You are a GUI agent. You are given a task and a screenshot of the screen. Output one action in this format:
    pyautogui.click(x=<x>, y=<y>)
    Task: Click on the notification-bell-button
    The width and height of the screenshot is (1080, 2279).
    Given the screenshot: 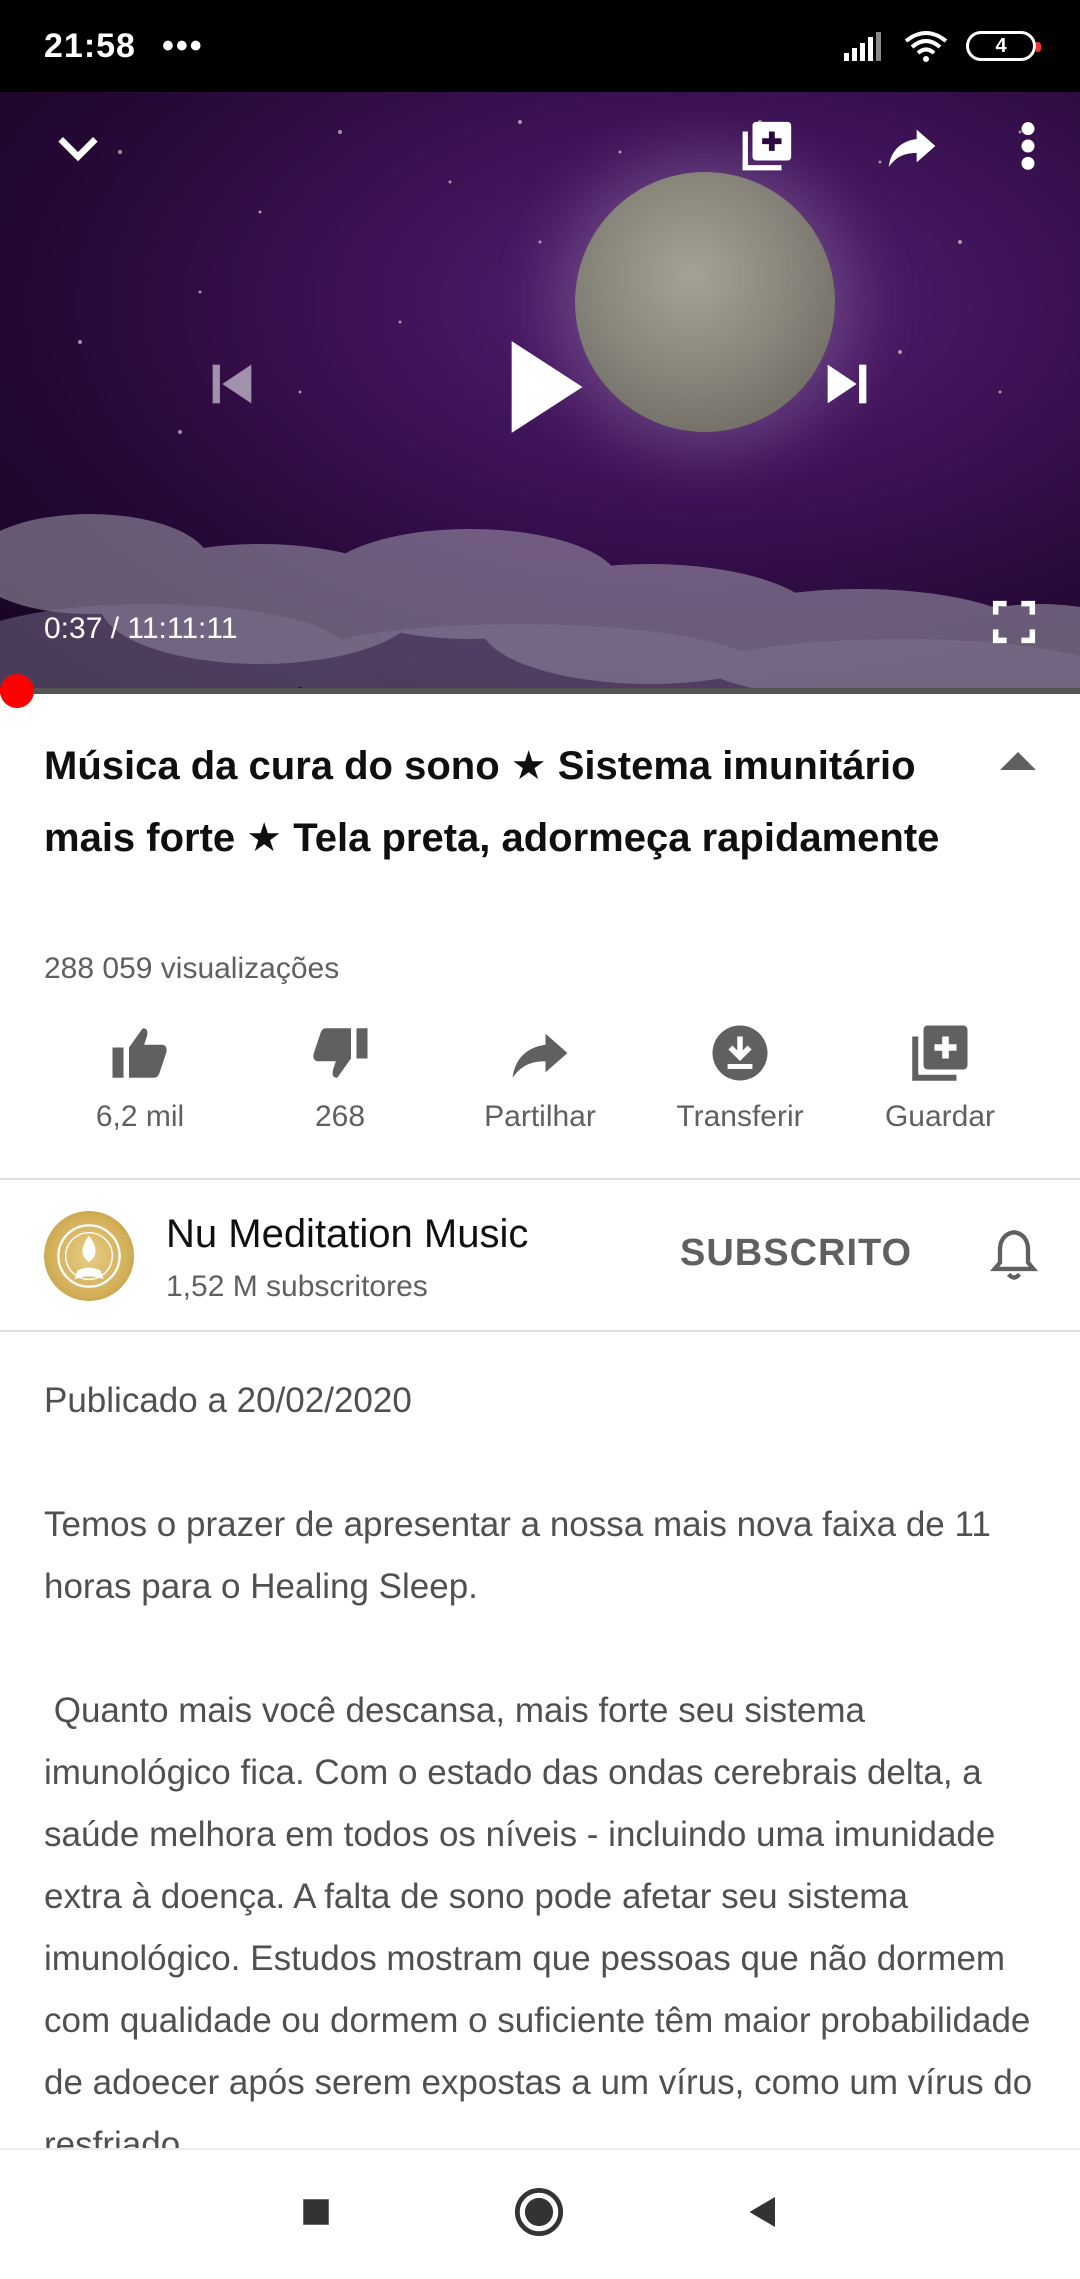 What is the action you would take?
    pyautogui.click(x=1014, y=1258)
    